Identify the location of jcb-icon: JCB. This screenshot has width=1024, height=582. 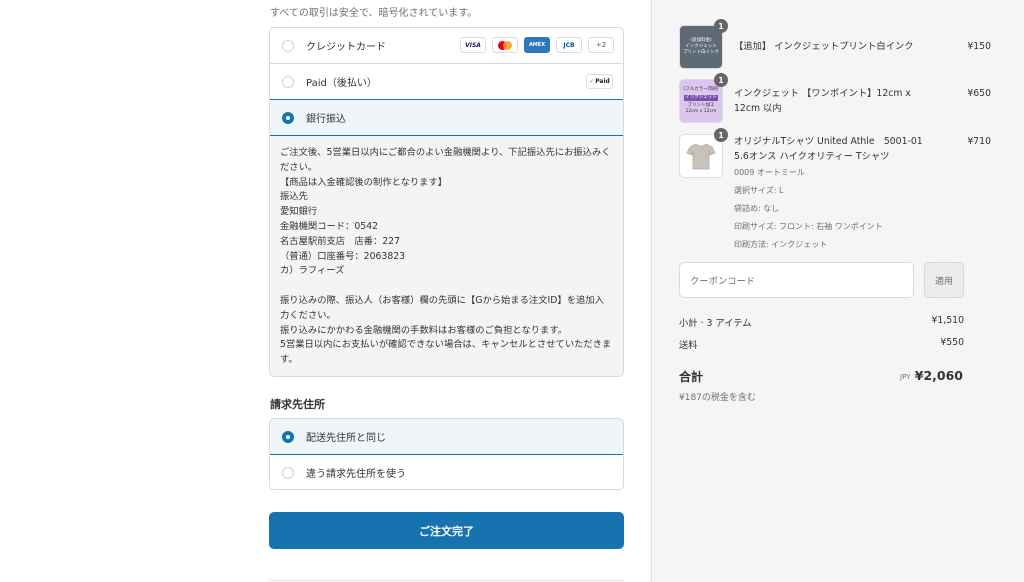
(569, 45).